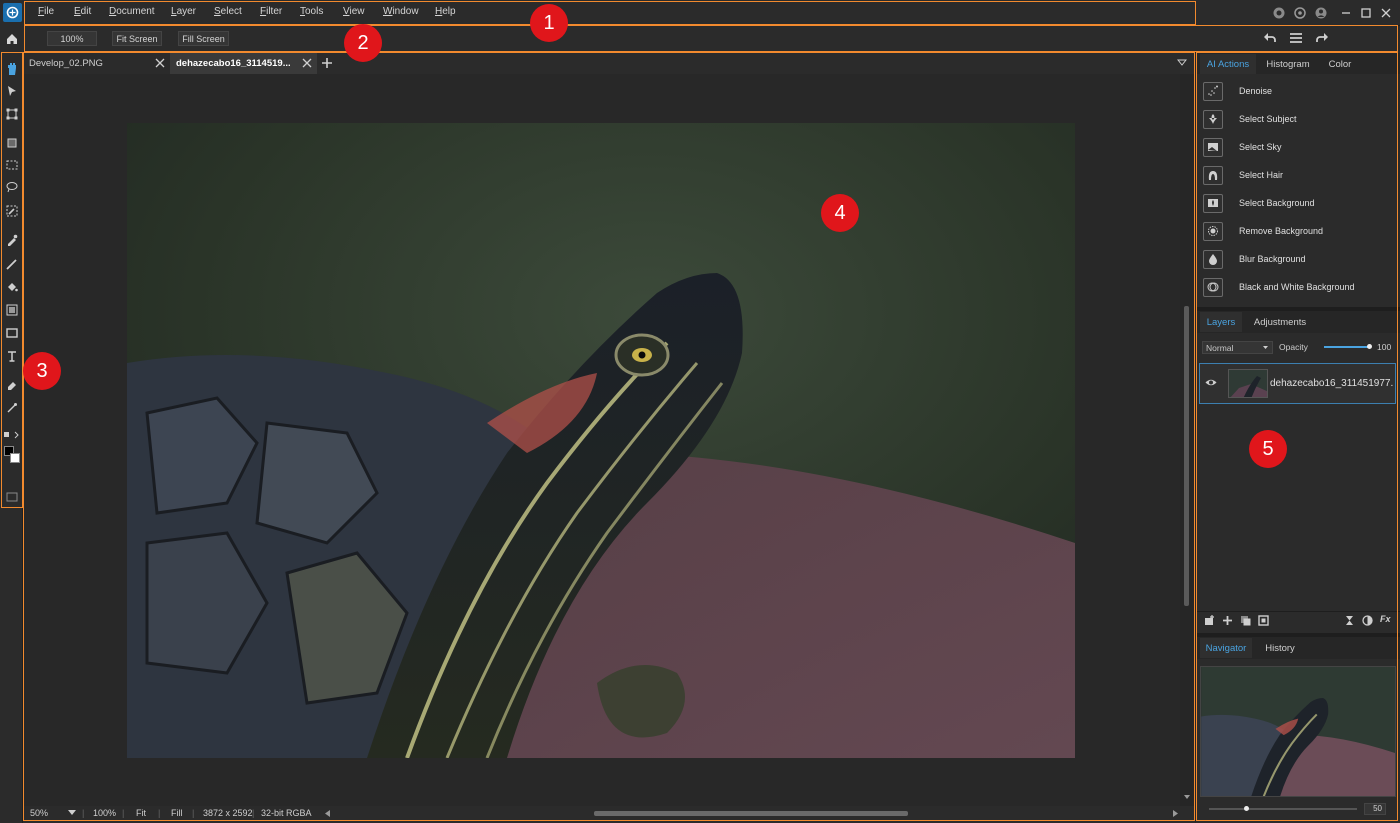 The width and height of the screenshot is (1400, 823). Describe the element at coordinates (1321, 13) in the screenshot. I see `user-icon` at that location.